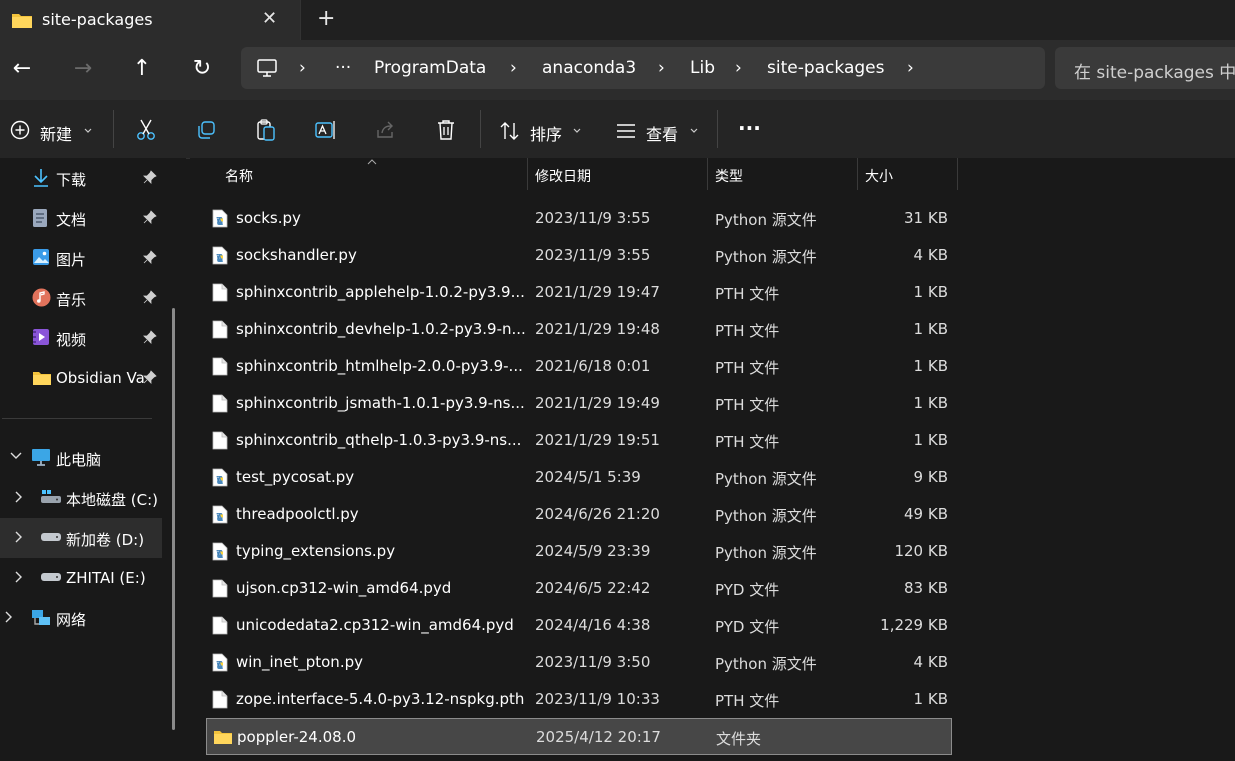  Describe the element at coordinates (269, 18) in the screenshot. I see `close-tab-button: ✕` at that location.